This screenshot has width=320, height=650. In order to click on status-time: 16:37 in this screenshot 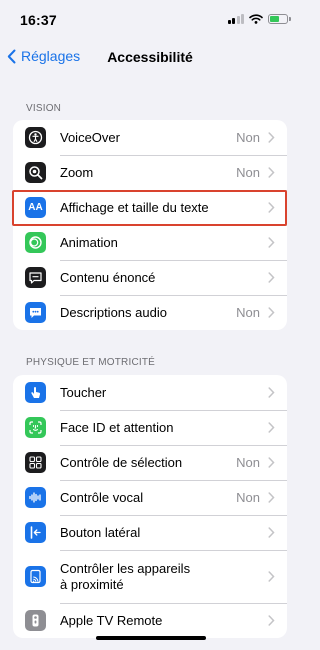, I will do `click(38, 20)`.